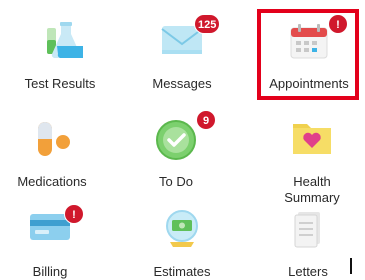 The height and width of the screenshot is (280, 365). What do you see at coordinates (206, 120) in the screenshot?
I see `to-do-badge: 9` at bounding box center [206, 120].